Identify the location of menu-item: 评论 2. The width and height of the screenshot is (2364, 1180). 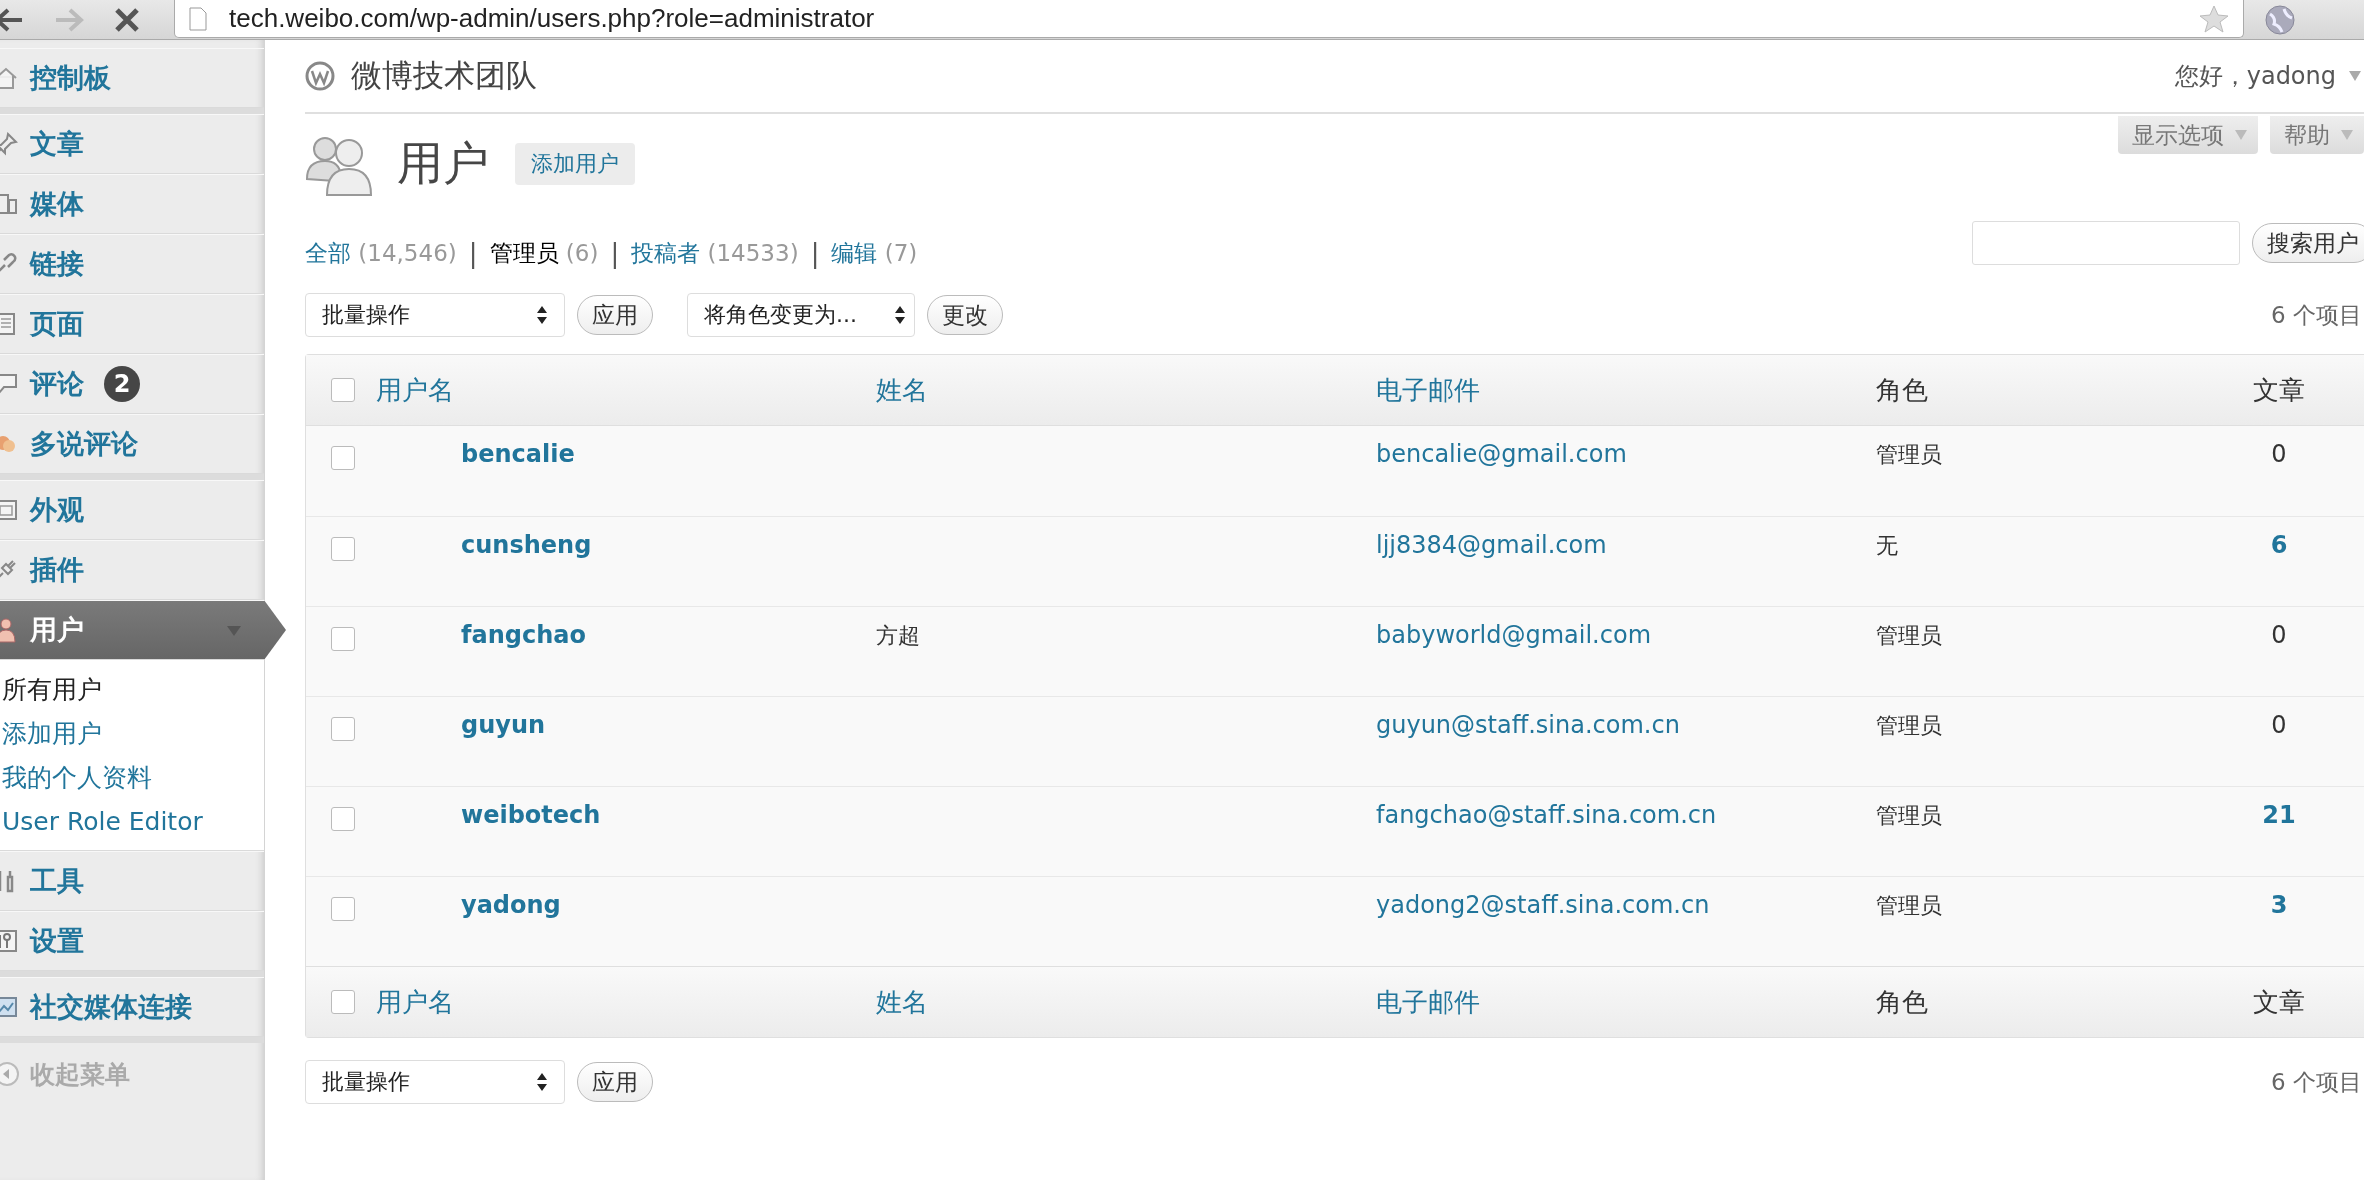
(132, 384).